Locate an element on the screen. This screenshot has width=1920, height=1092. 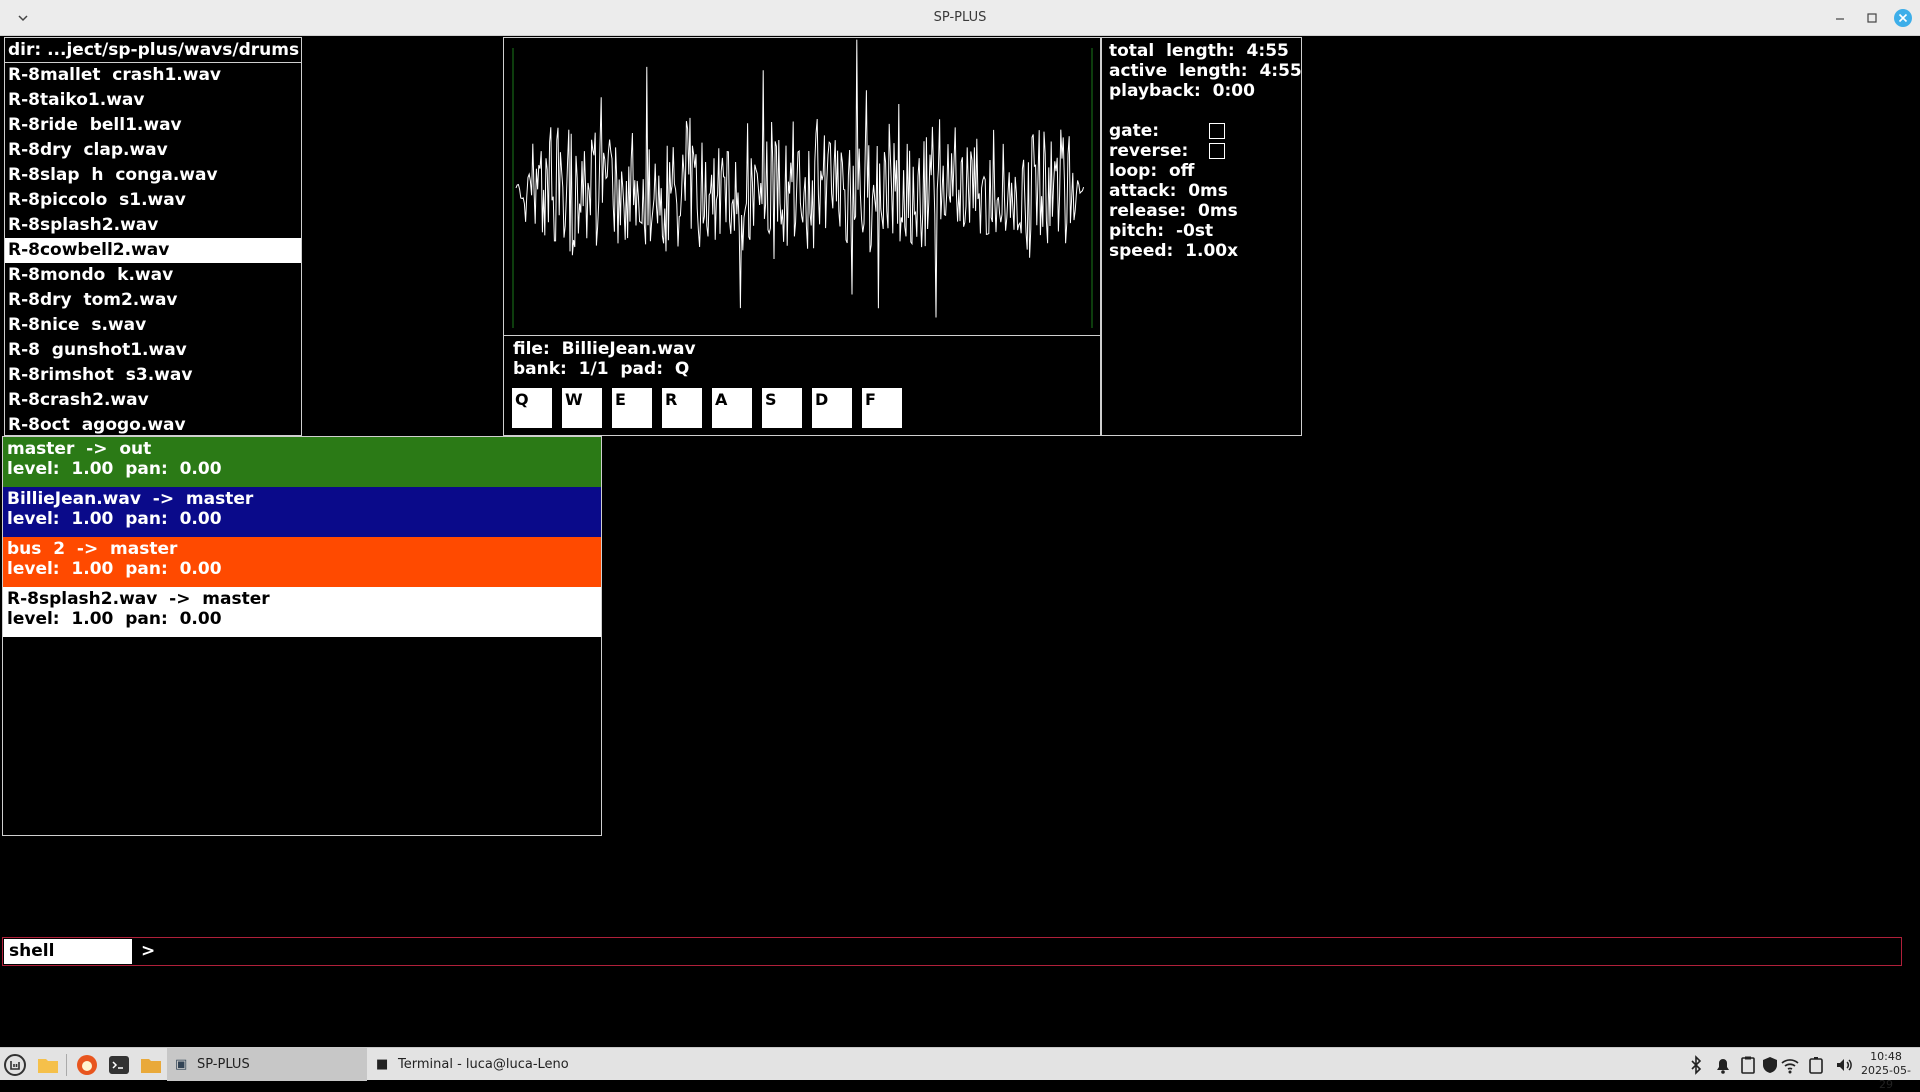
playback-time: playback: 0:00 is located at coordinates (1182, 91).